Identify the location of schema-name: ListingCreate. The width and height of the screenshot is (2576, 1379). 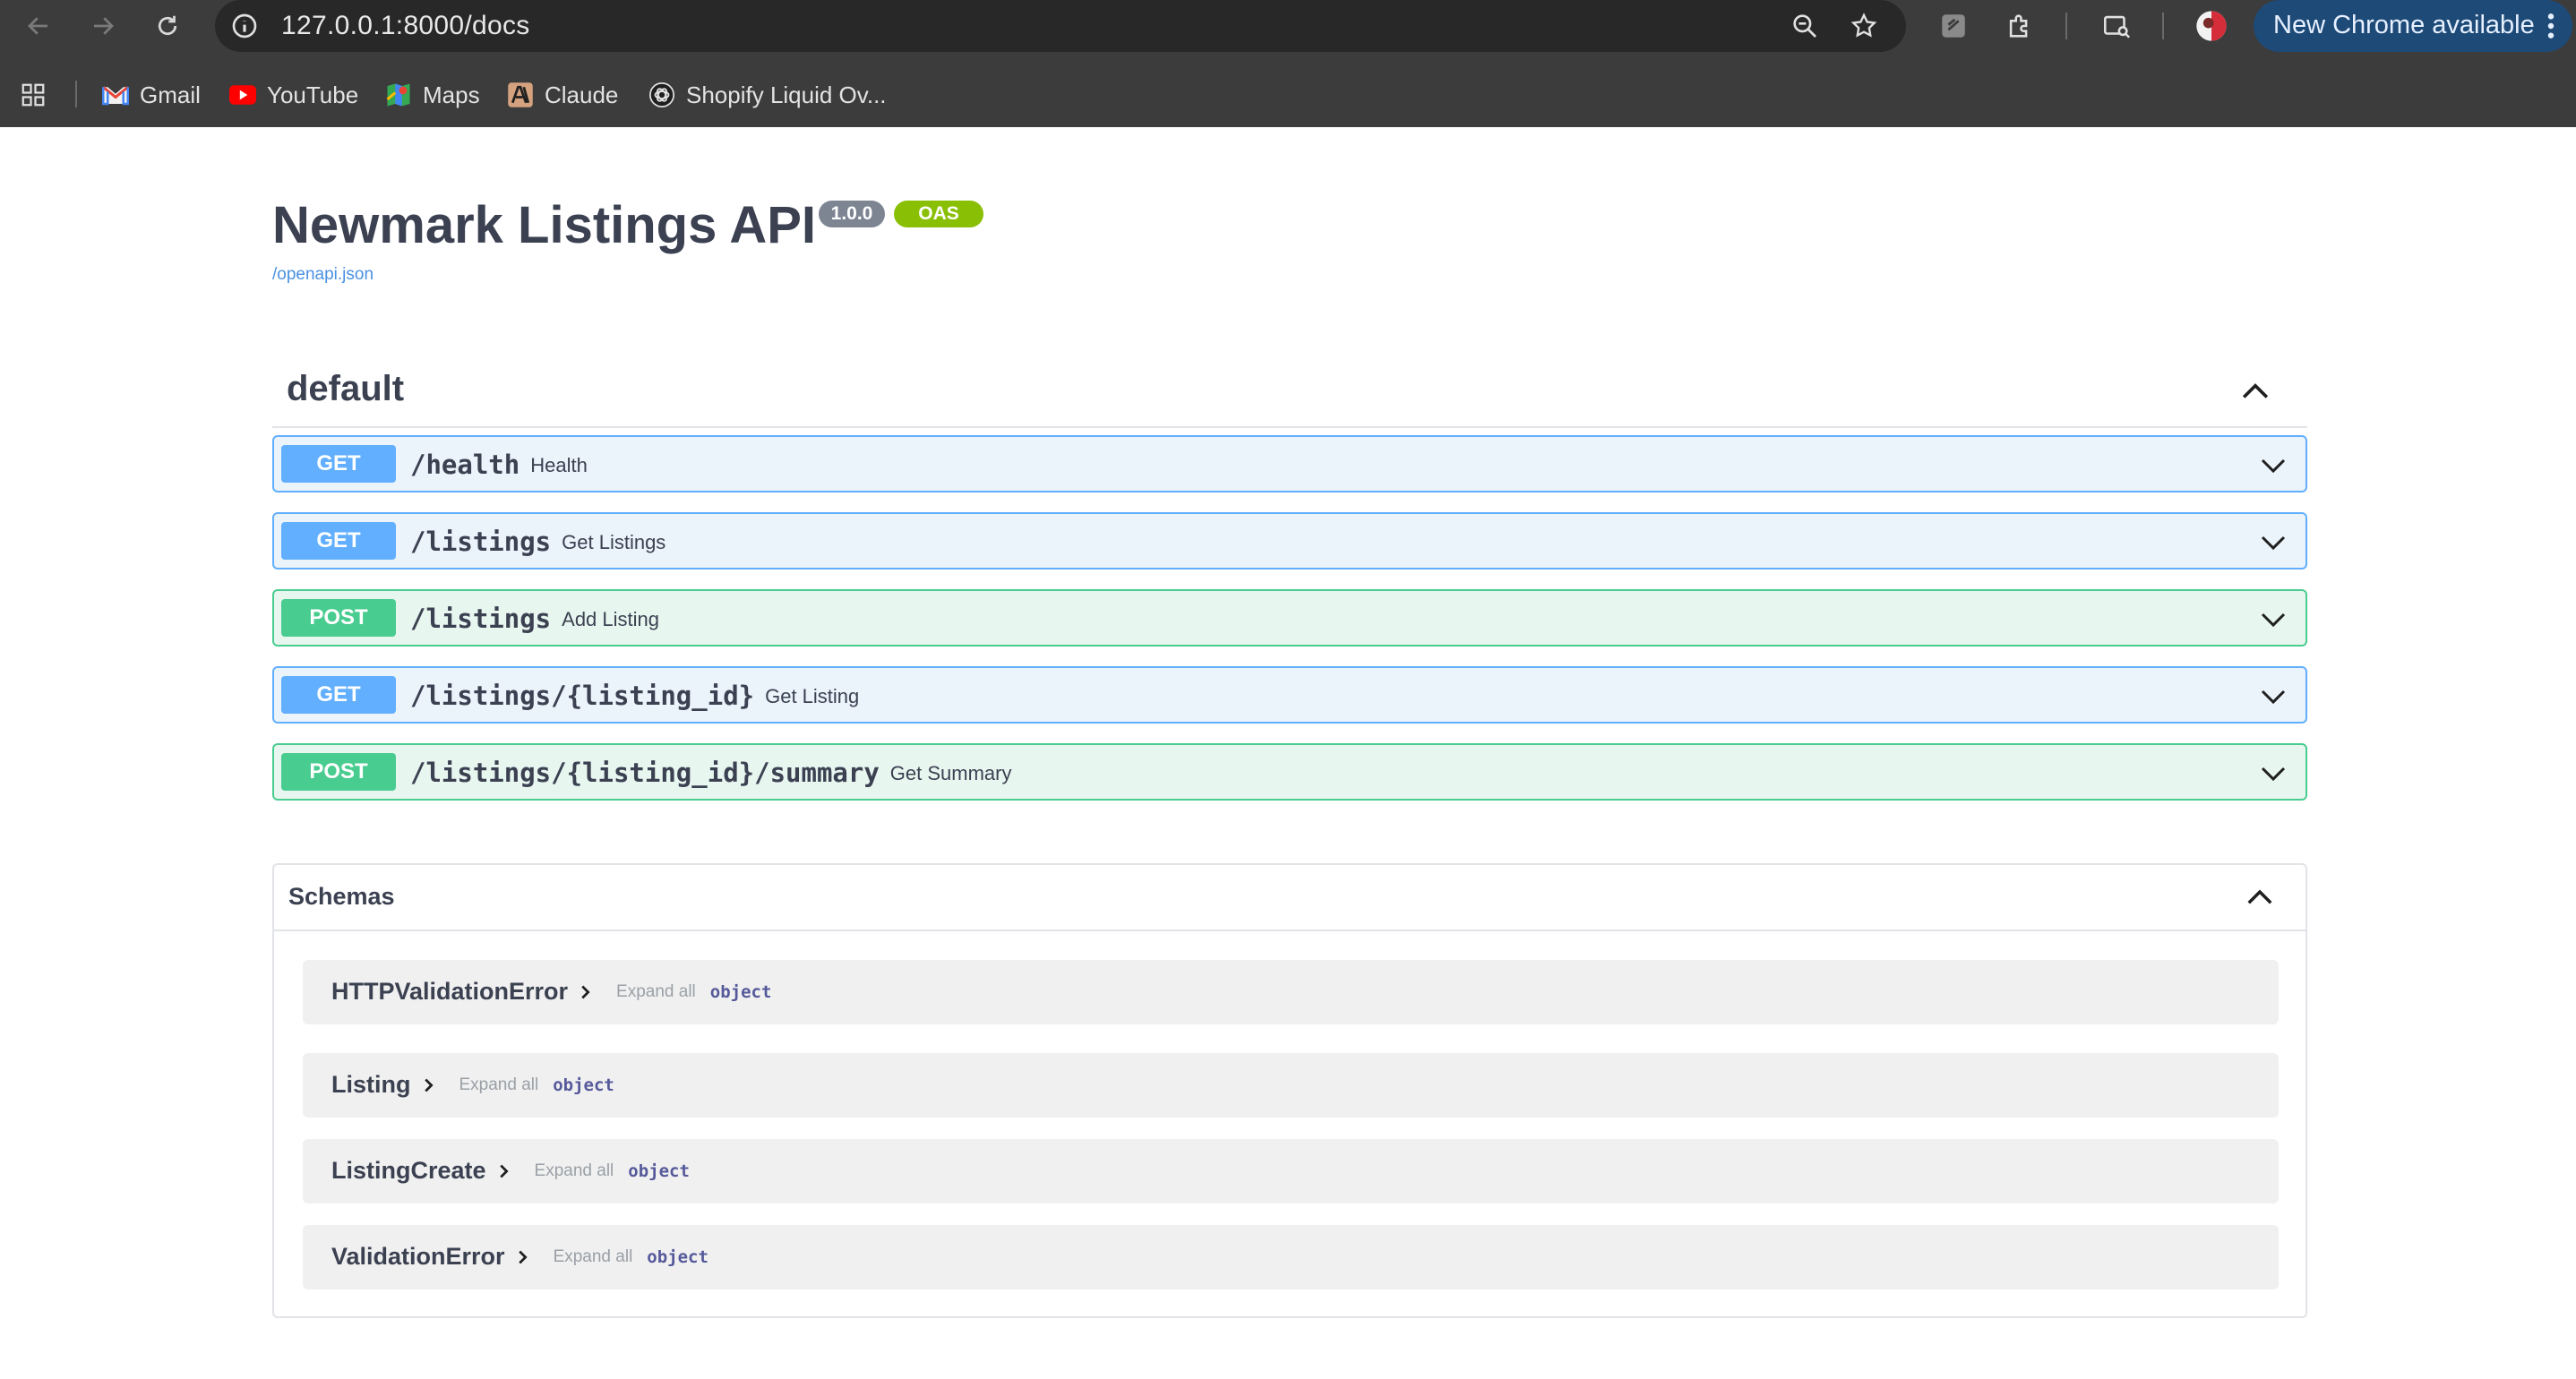
(408, 1171).